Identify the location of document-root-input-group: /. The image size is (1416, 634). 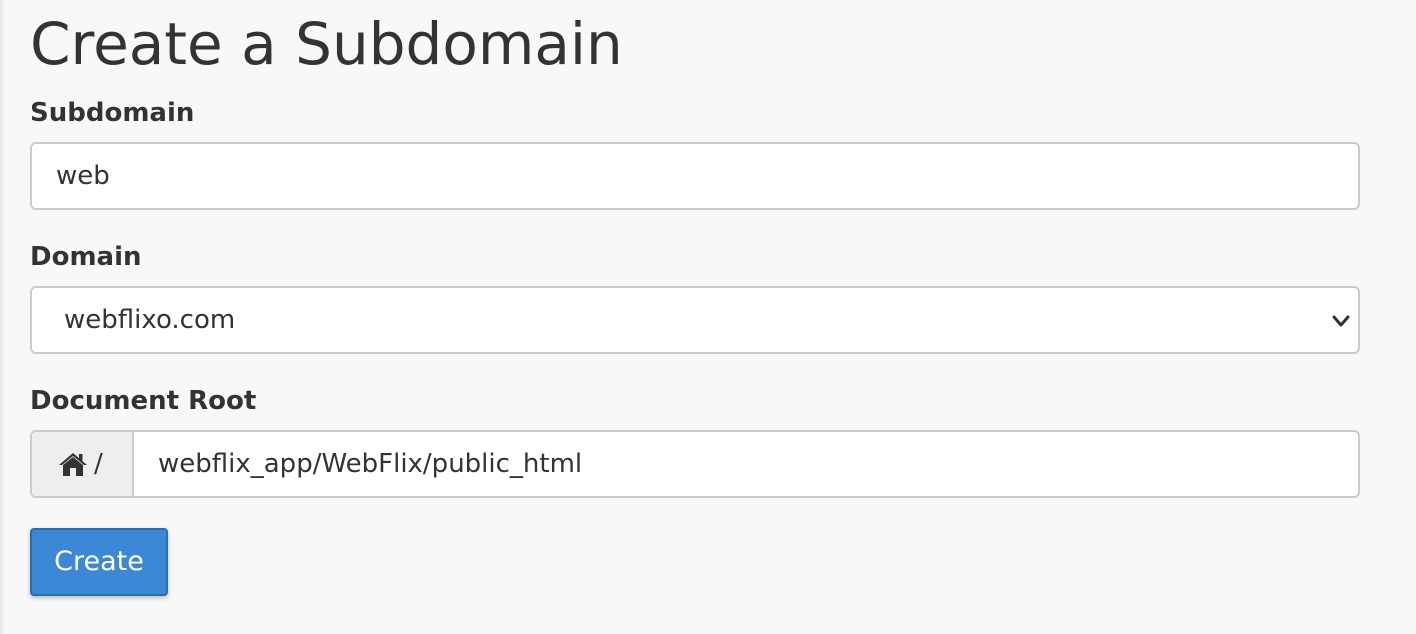
(695, 464).